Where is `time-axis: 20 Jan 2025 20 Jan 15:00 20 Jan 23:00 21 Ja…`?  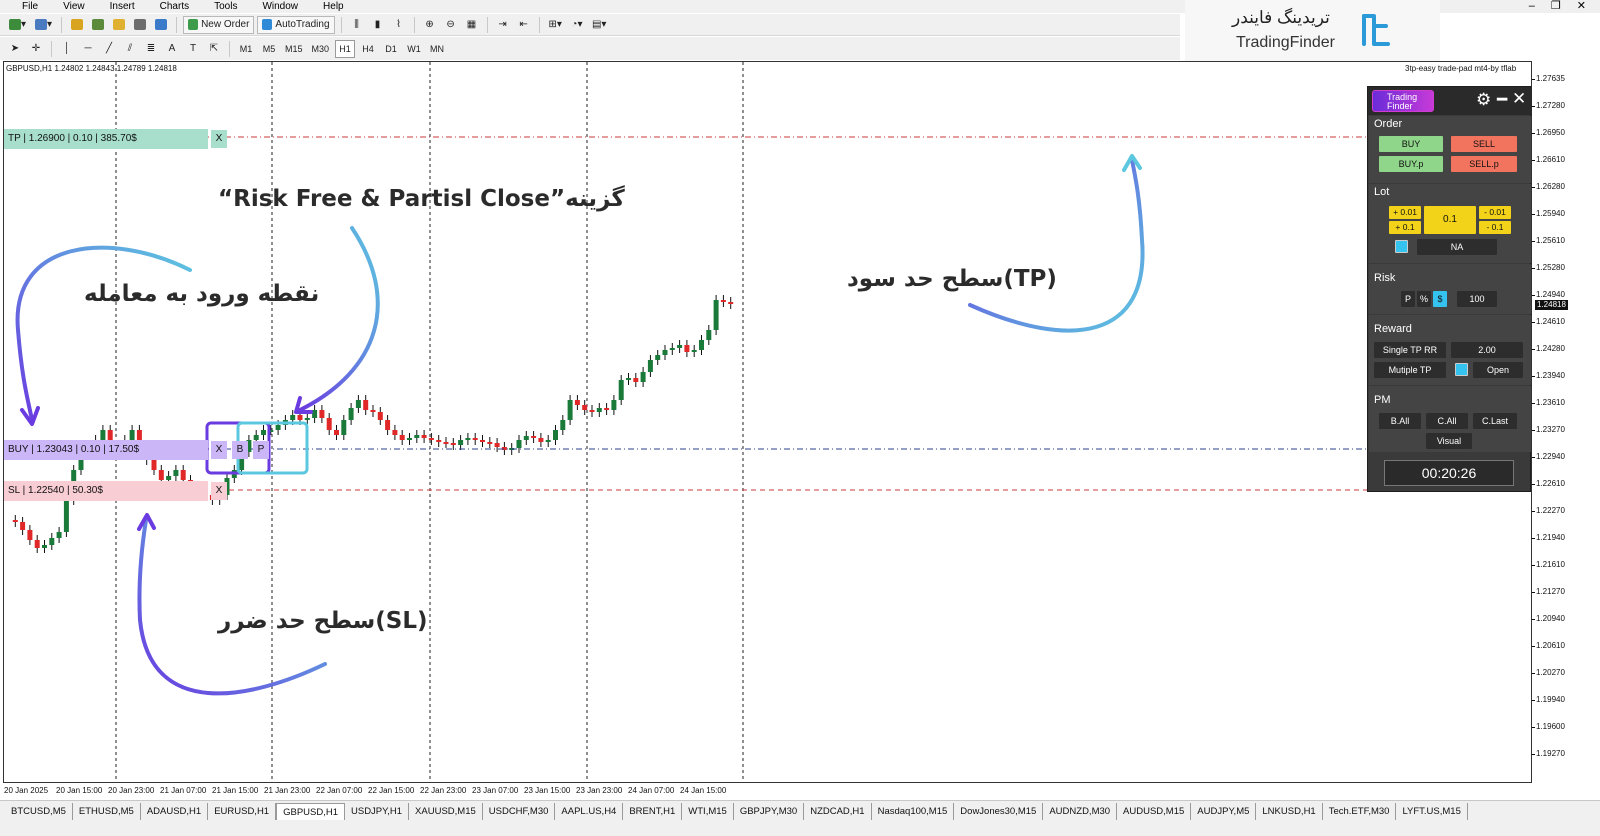
time-axis: 20 Jan 2025 20 Jan 15:00 20 Jan 23:00 21 Ja… is located at coordinates (767, 791).